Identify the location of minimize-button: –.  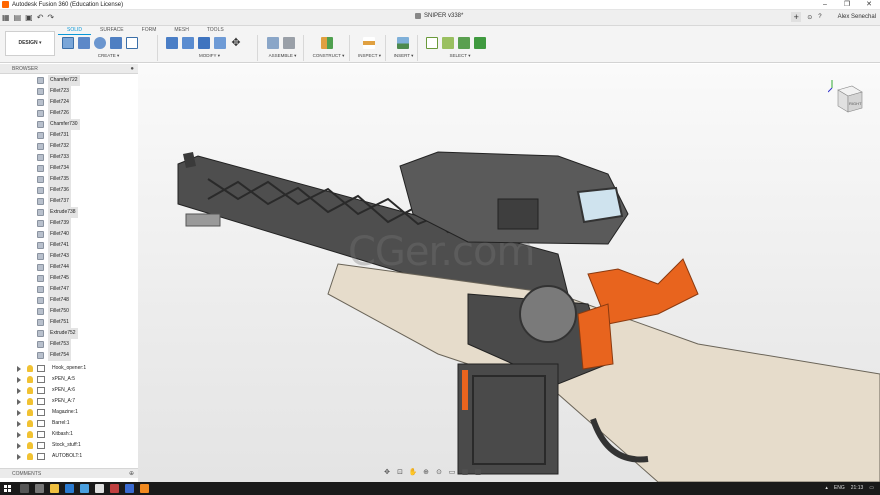
(825, 5).